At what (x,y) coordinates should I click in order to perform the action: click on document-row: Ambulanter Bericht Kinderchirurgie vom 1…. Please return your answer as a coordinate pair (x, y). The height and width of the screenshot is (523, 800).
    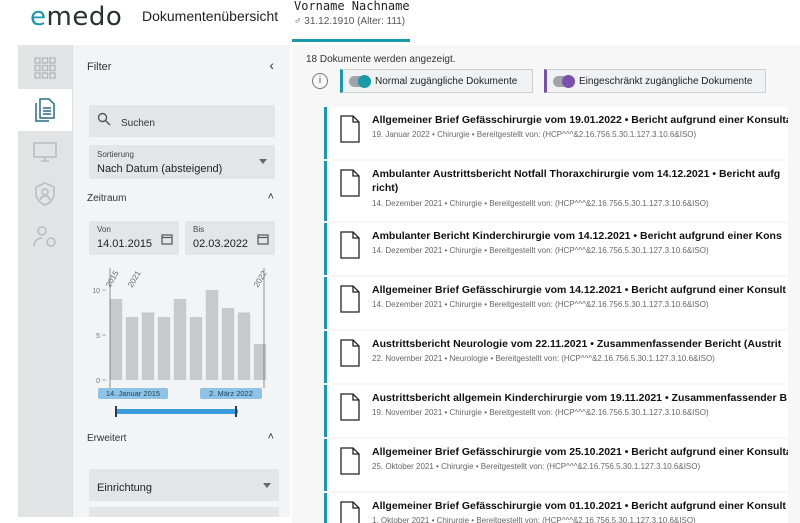
    Looking at the image, I should click on (556, 249).